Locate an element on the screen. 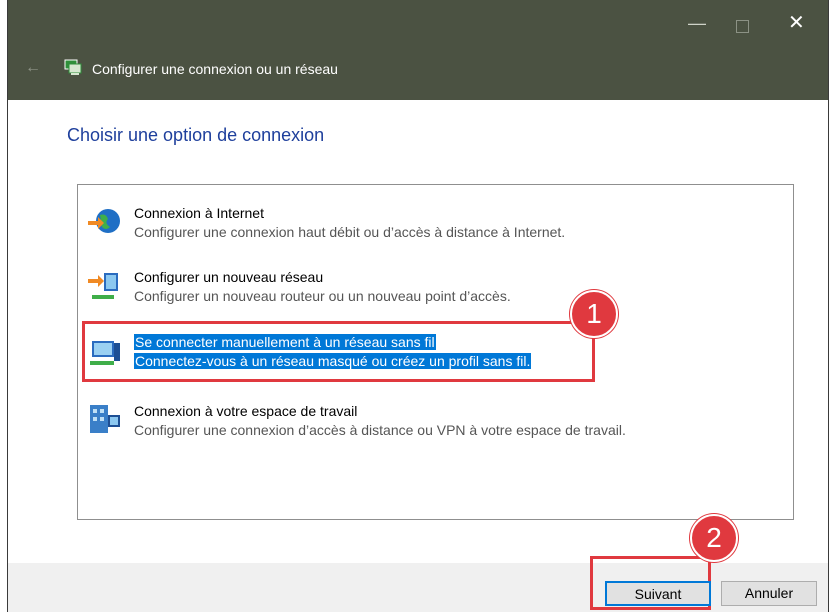 Image resolution: width=830 pixels, height=612 pixels. option-title: Configurer un nouveau réseau is located at coordinates (229, 277).